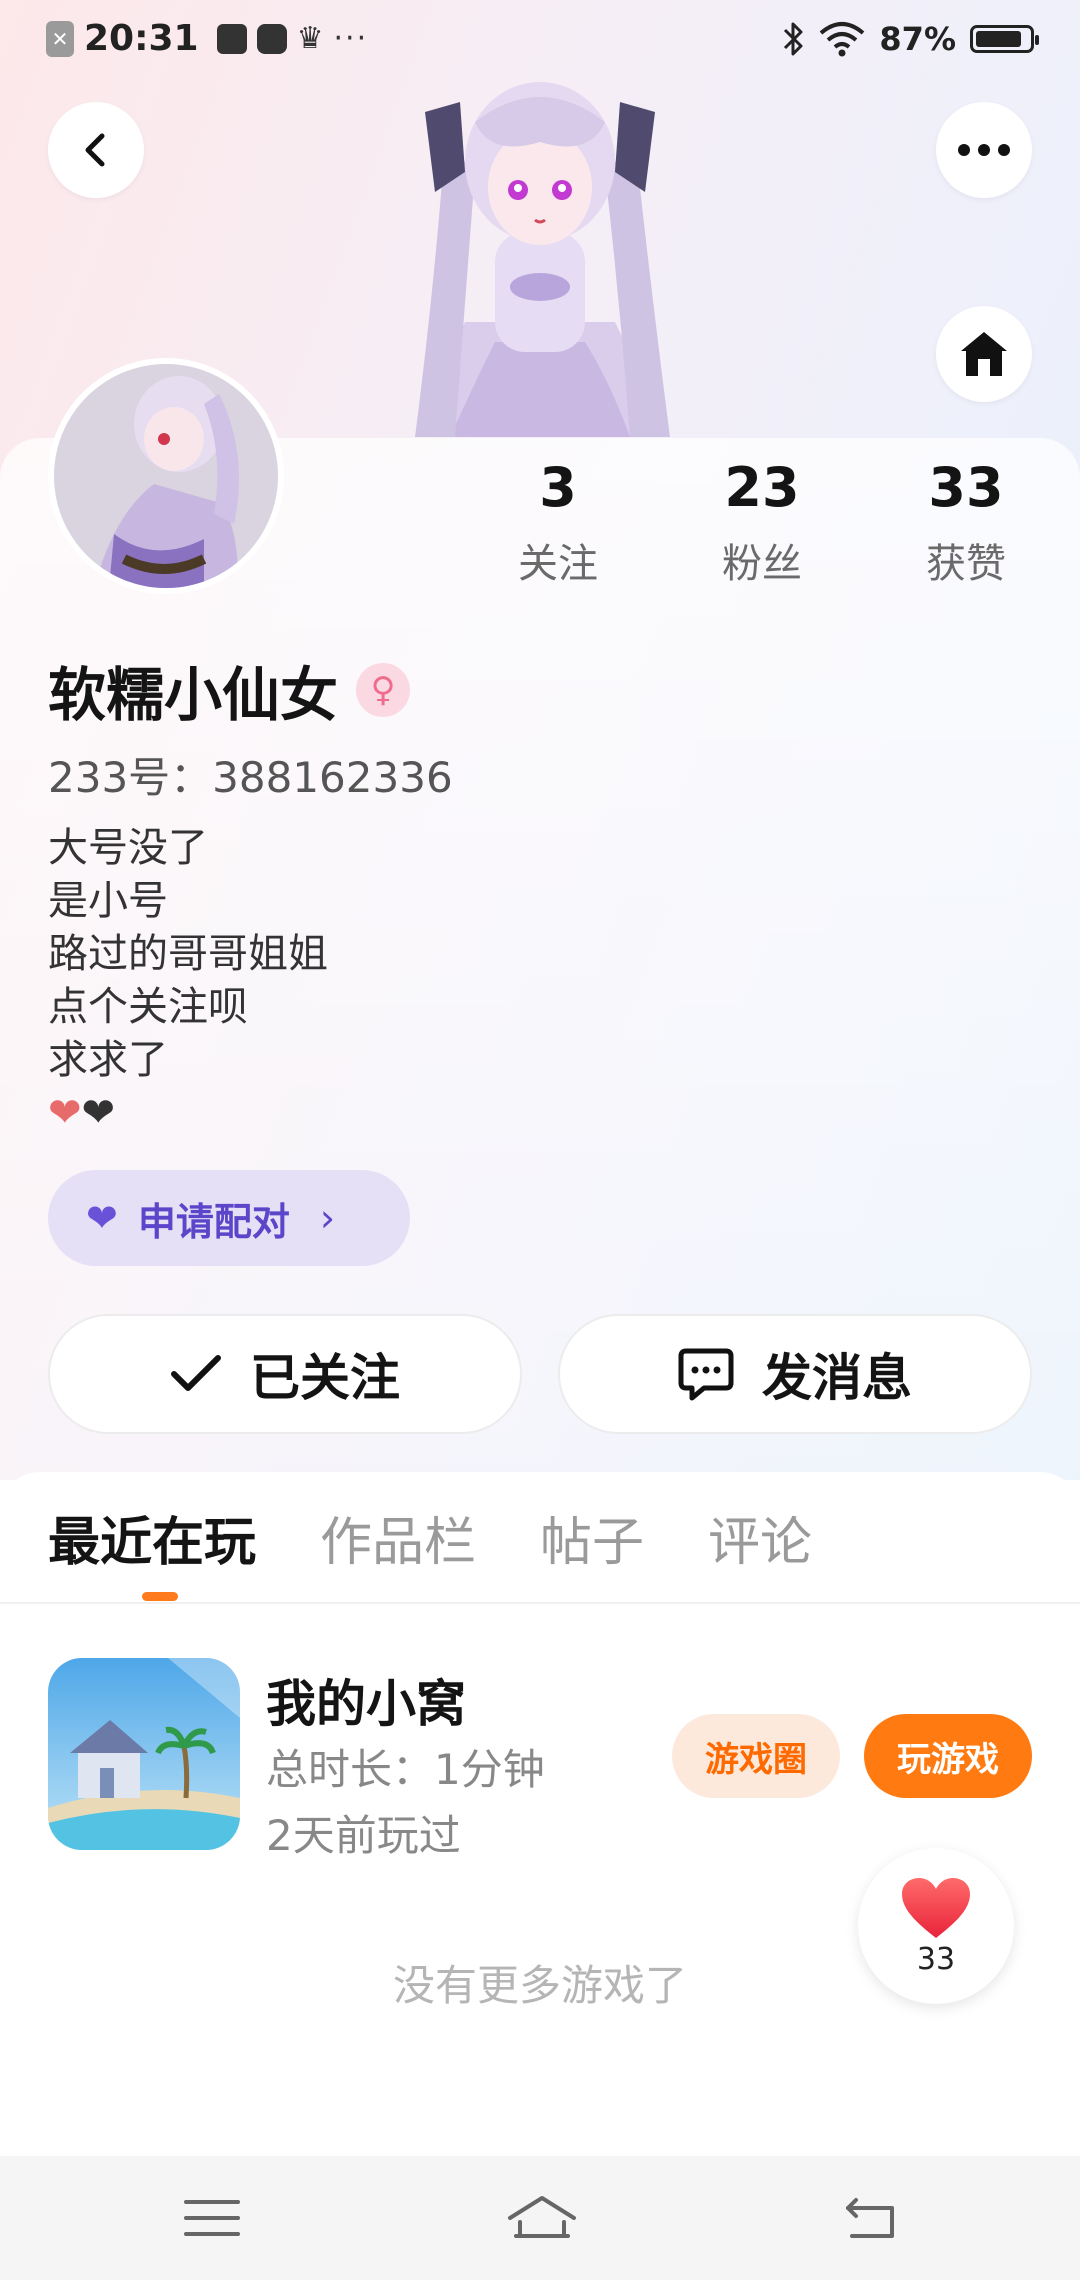 This screenshot has width=1080, height=2280. I want to click on back-button, so click(96, 150).